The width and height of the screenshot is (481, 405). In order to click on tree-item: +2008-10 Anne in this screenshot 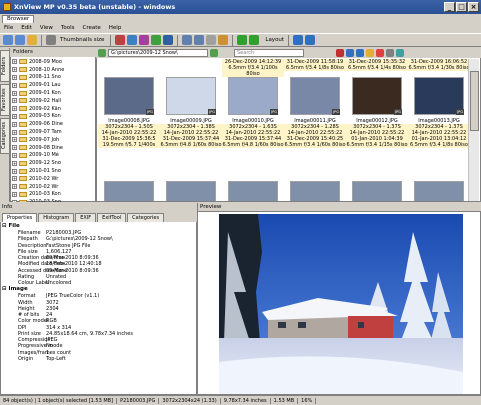, I will do `click(53, 70)`.